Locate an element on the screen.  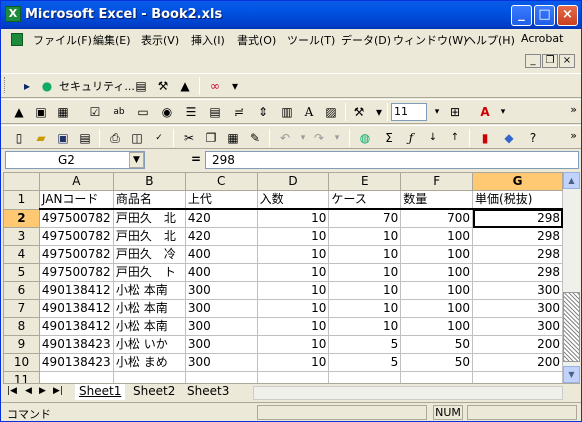
sheet-tab-sheet2: Sheet2 is located at coordinates (154, 392).